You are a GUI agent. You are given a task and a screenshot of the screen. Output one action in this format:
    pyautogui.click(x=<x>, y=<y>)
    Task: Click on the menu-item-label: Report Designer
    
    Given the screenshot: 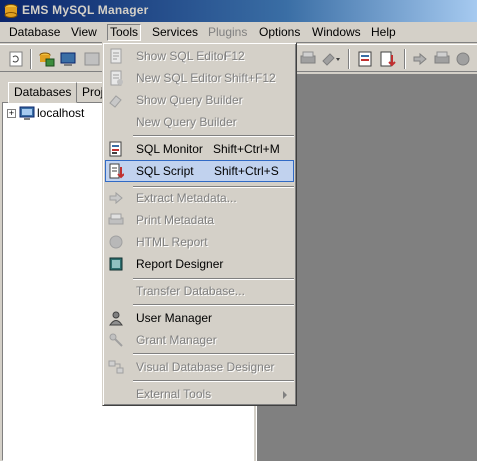 What is the action you would take?
    pyautogui.click(x=180, y=264)
    